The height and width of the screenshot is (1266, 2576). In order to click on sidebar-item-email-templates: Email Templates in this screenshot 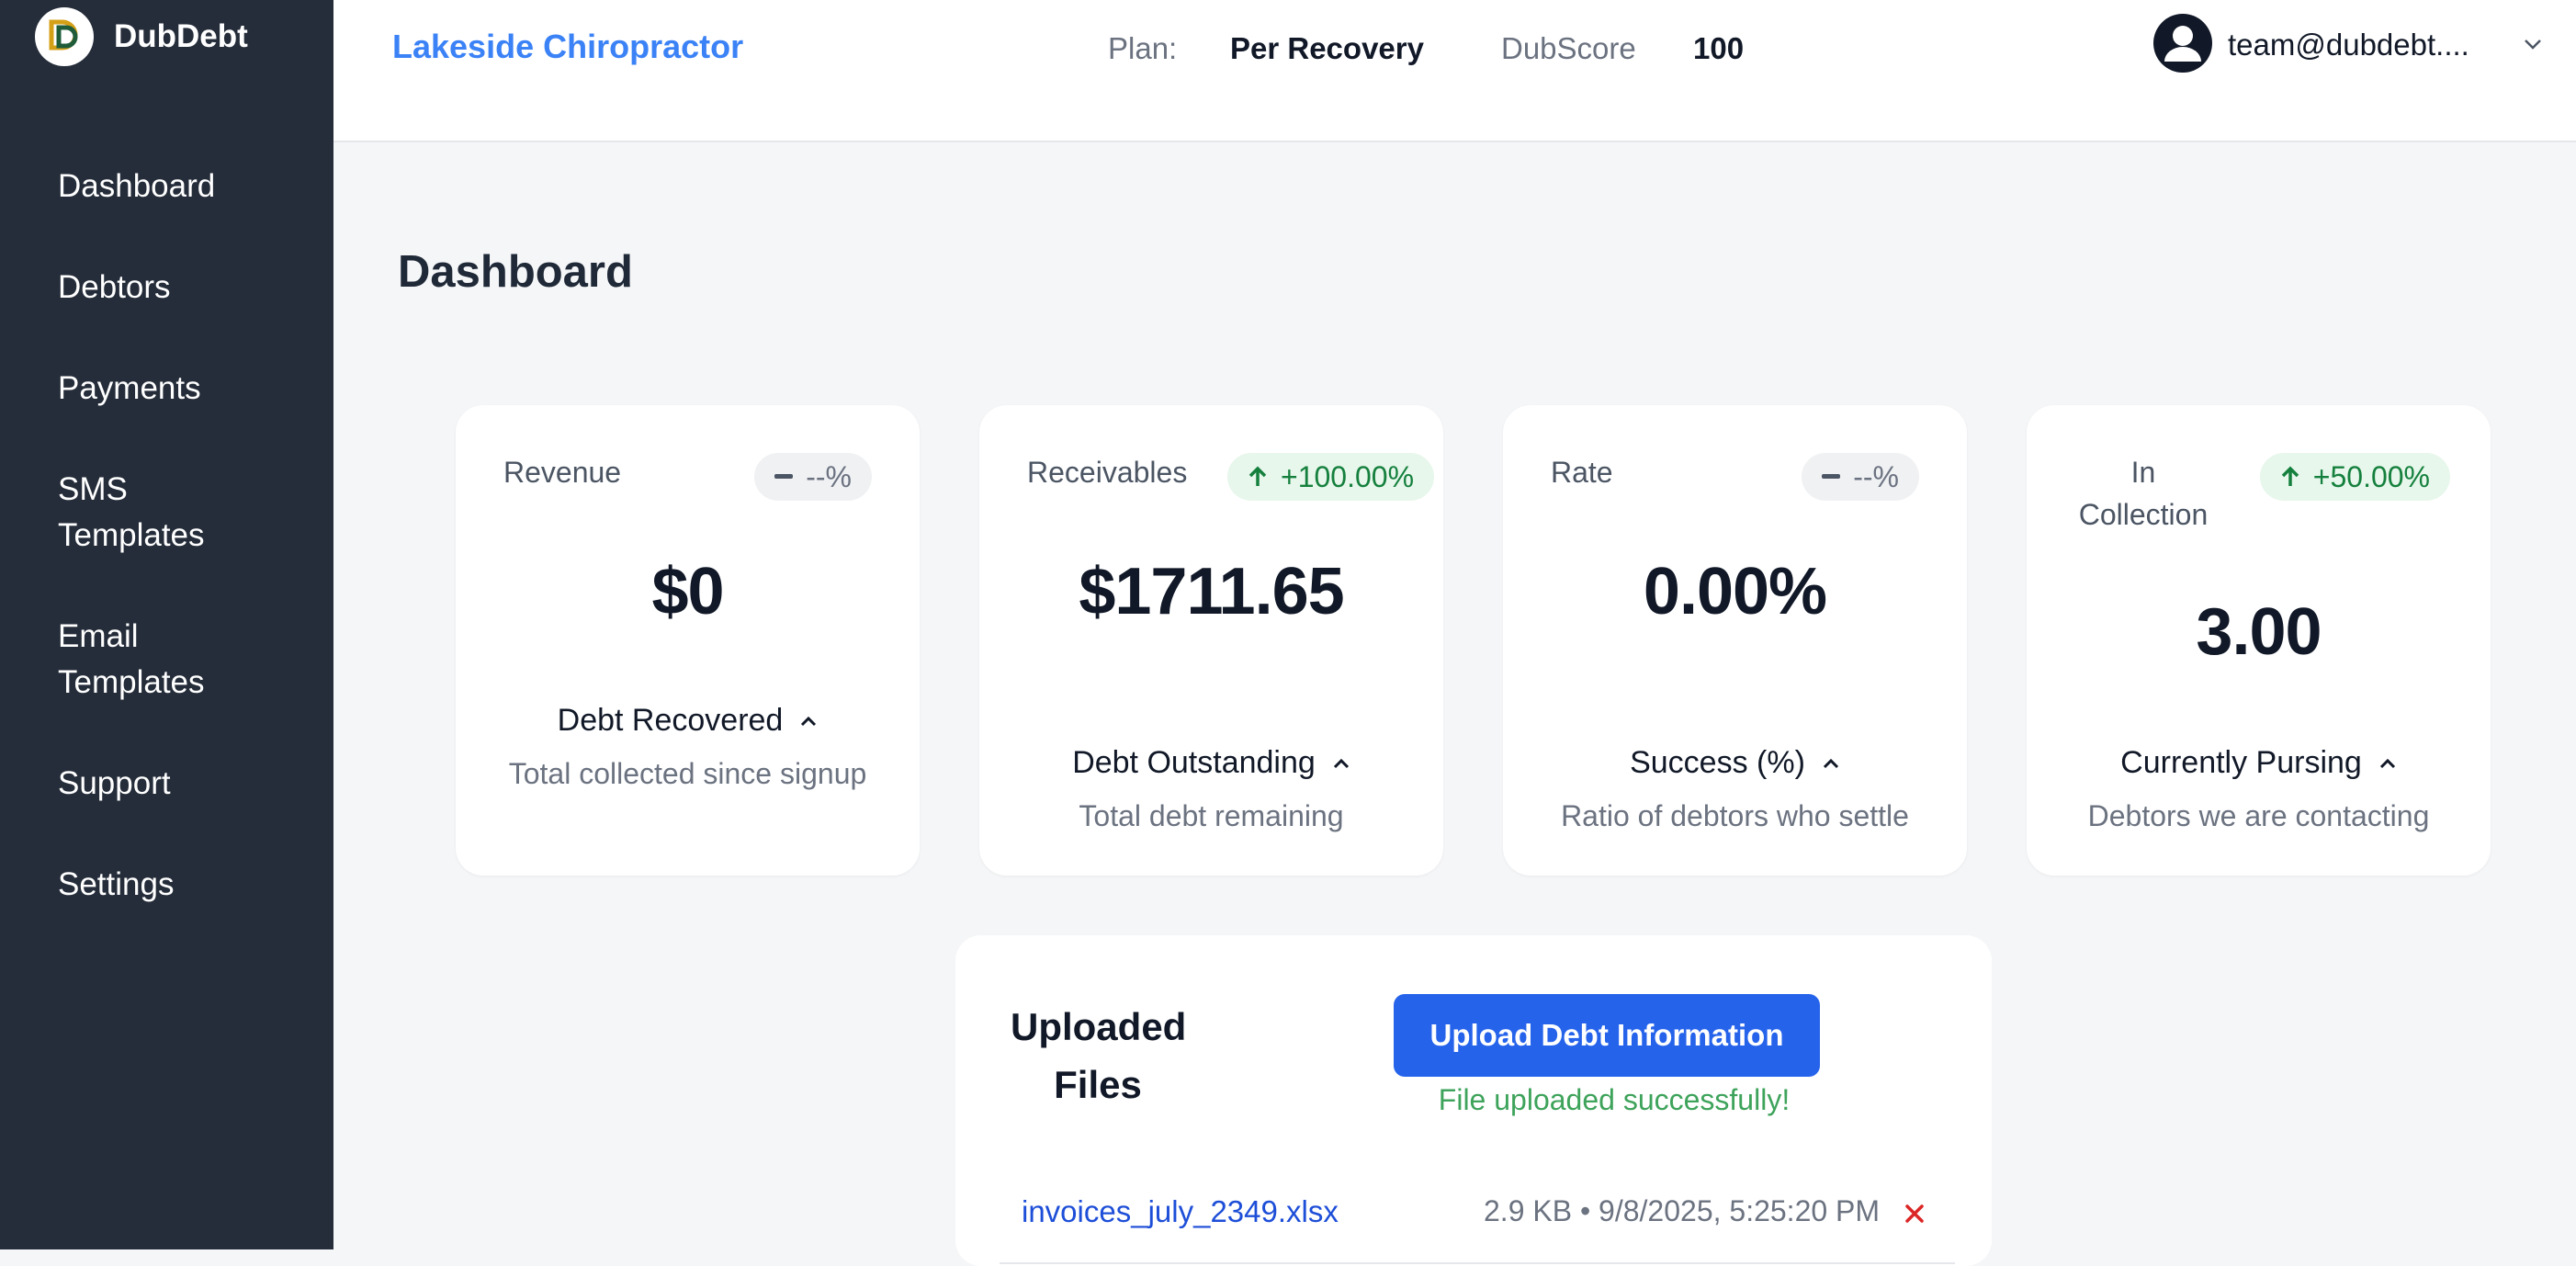, I will do `click(131, 660)`.